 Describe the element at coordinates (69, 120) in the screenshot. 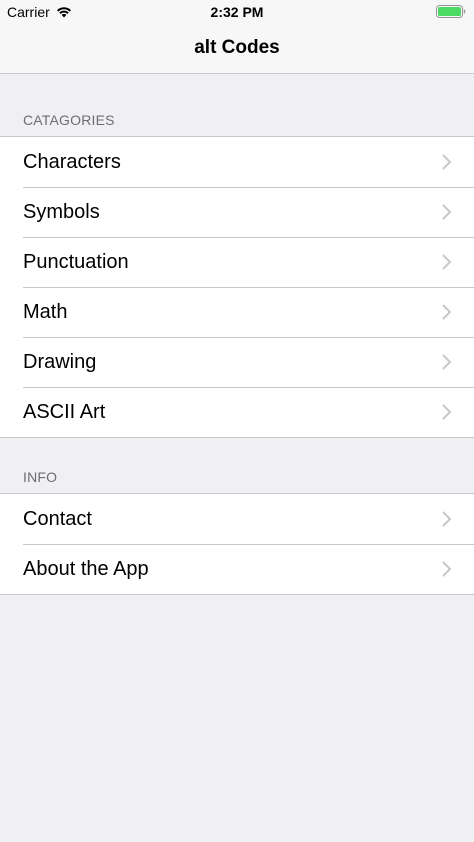

I see `section-header-categories: CATAGORIES` at that location.